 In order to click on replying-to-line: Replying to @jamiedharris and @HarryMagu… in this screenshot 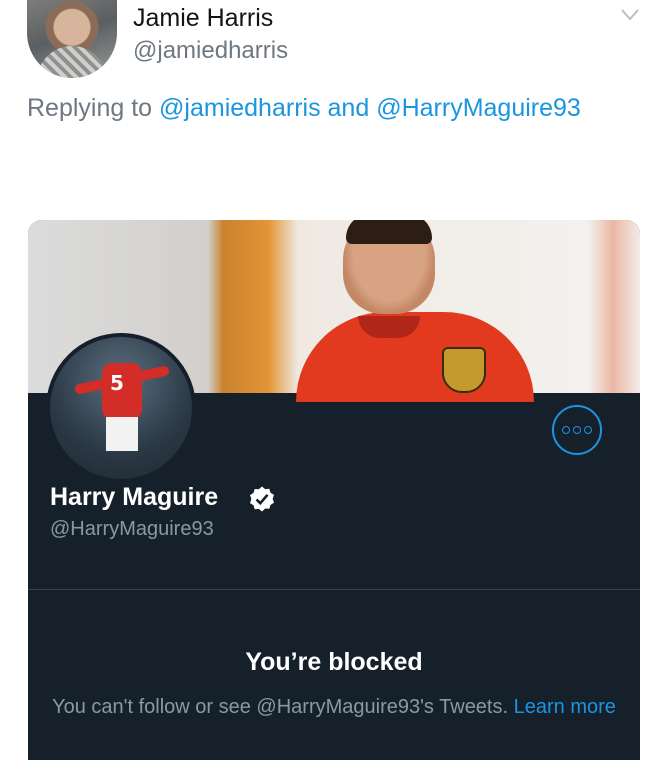, I will do `click(304, 108)`.